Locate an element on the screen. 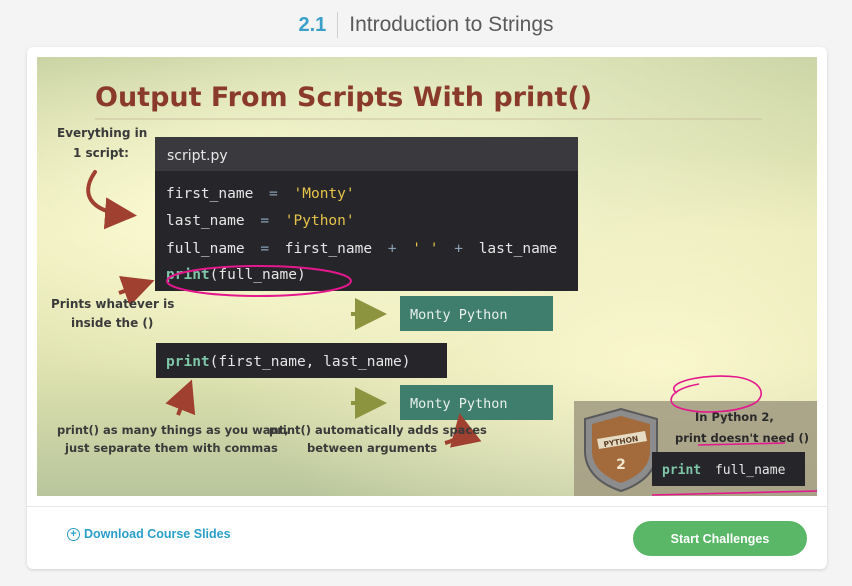  output-1-text: Monty Python is located at coordinates (459, 315).